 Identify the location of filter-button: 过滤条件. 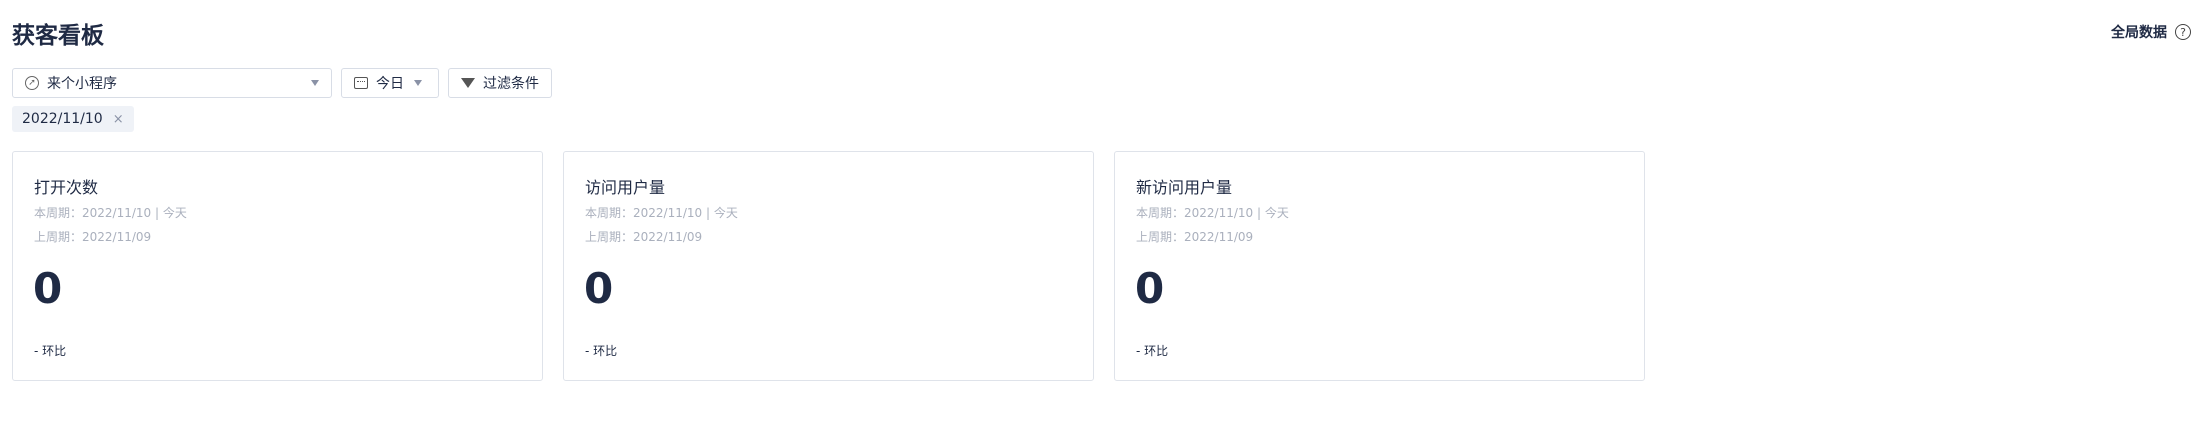
(500, 83).